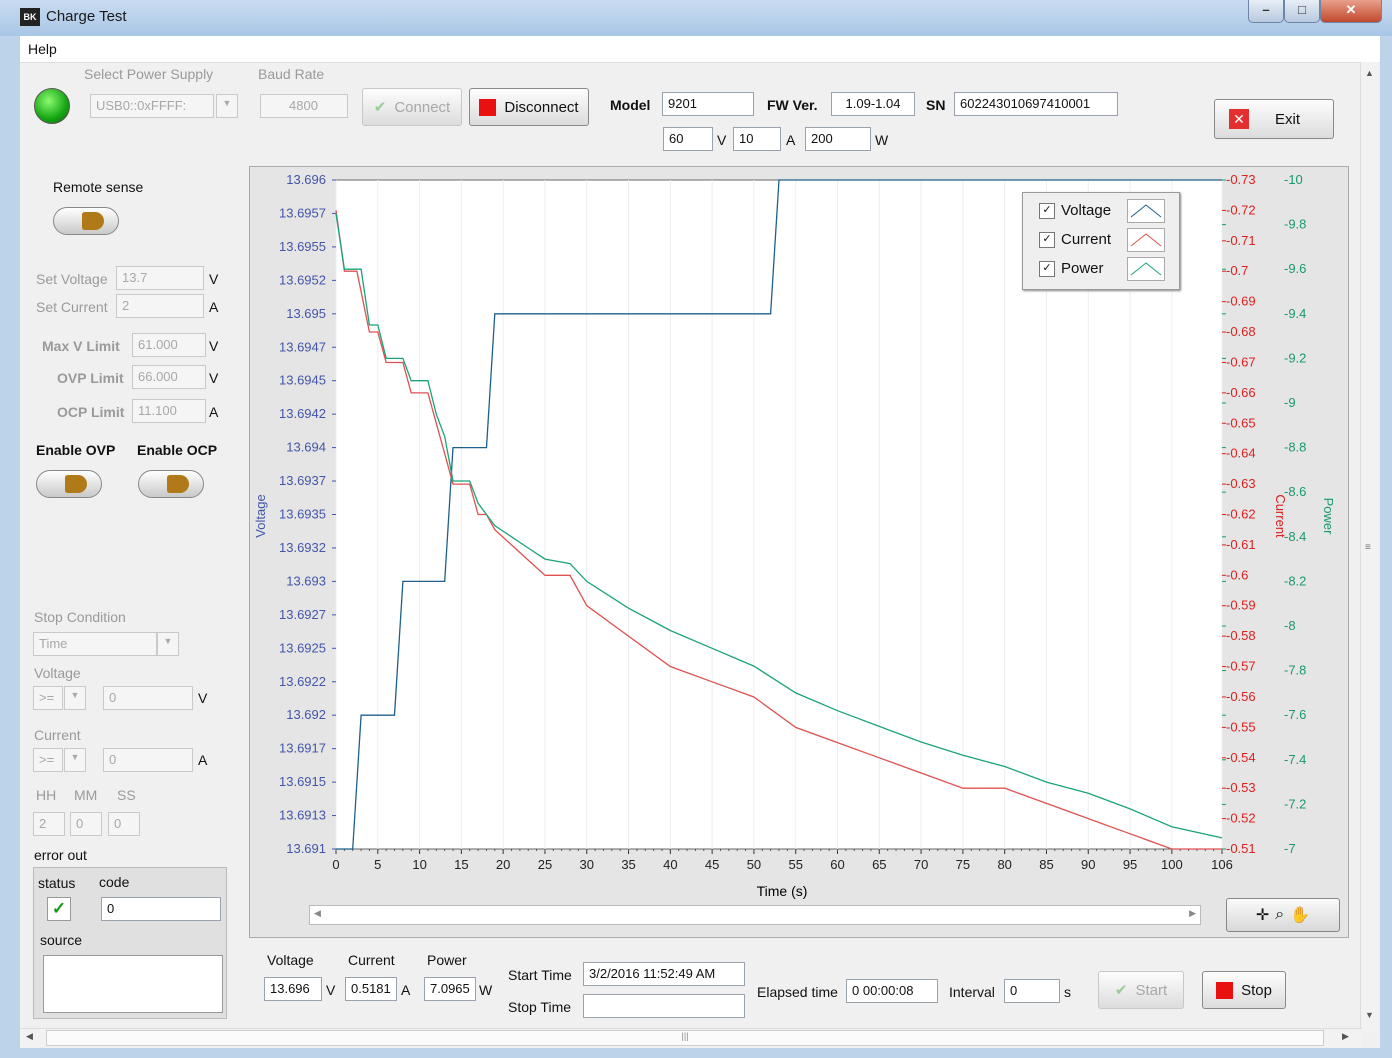 The height and width of the screenshot is (1058, 1392). I want to click on stop-current-op: >=, so click(48, 760).